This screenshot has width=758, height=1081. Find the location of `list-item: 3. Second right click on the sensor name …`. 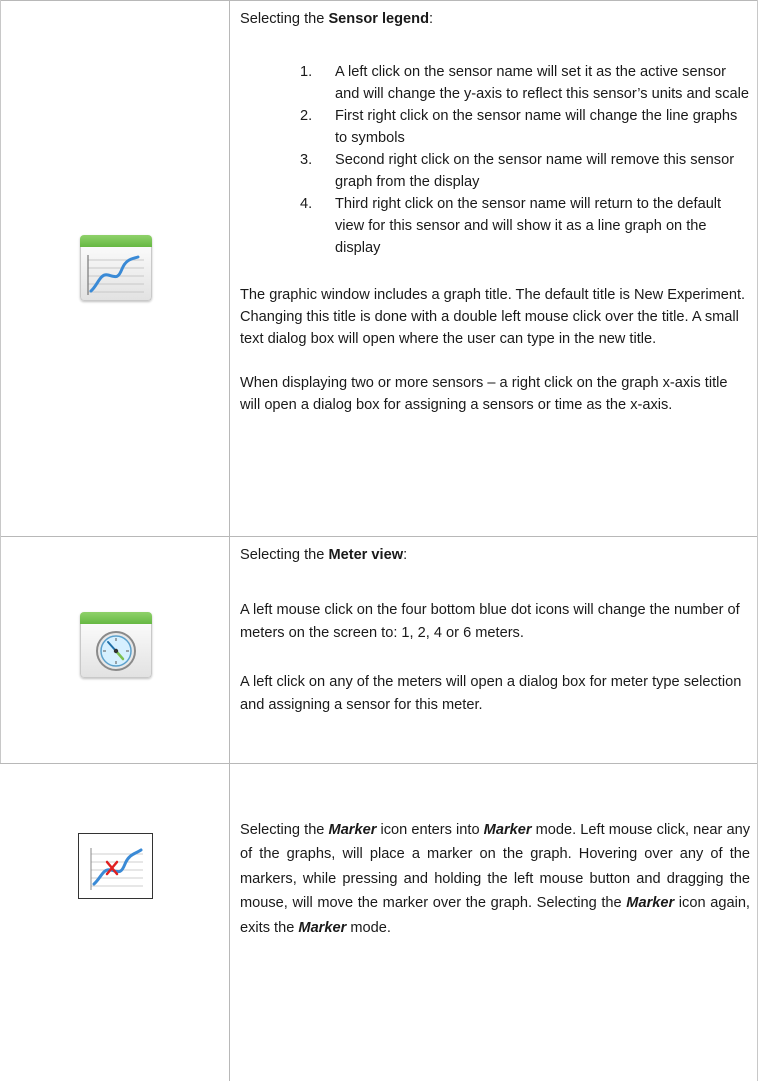

list-item: 3. Second right click on the sensor name … is located at coordinates (517, 171).